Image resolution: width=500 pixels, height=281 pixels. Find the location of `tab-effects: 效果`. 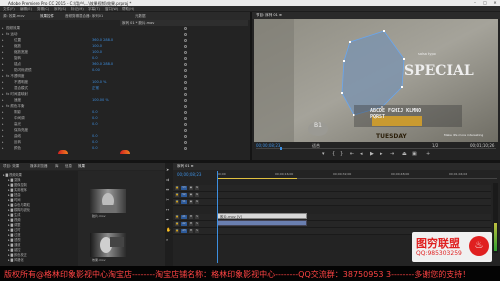

tab-effects: 效果 is located at coordinates (81, 166).